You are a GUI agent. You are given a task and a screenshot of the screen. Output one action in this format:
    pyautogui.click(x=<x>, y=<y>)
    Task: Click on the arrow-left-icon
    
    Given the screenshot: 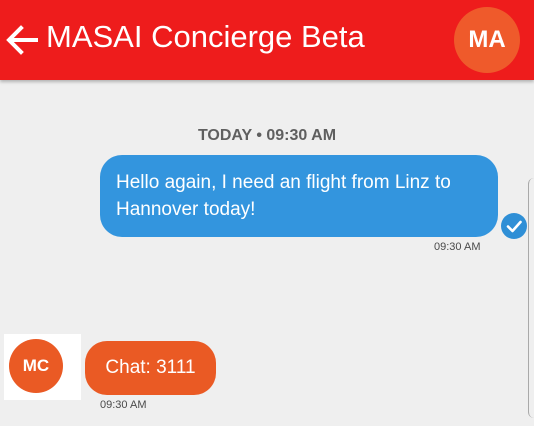 What is the action you would take?
    pyautogui.click(x=22, y=40)
    